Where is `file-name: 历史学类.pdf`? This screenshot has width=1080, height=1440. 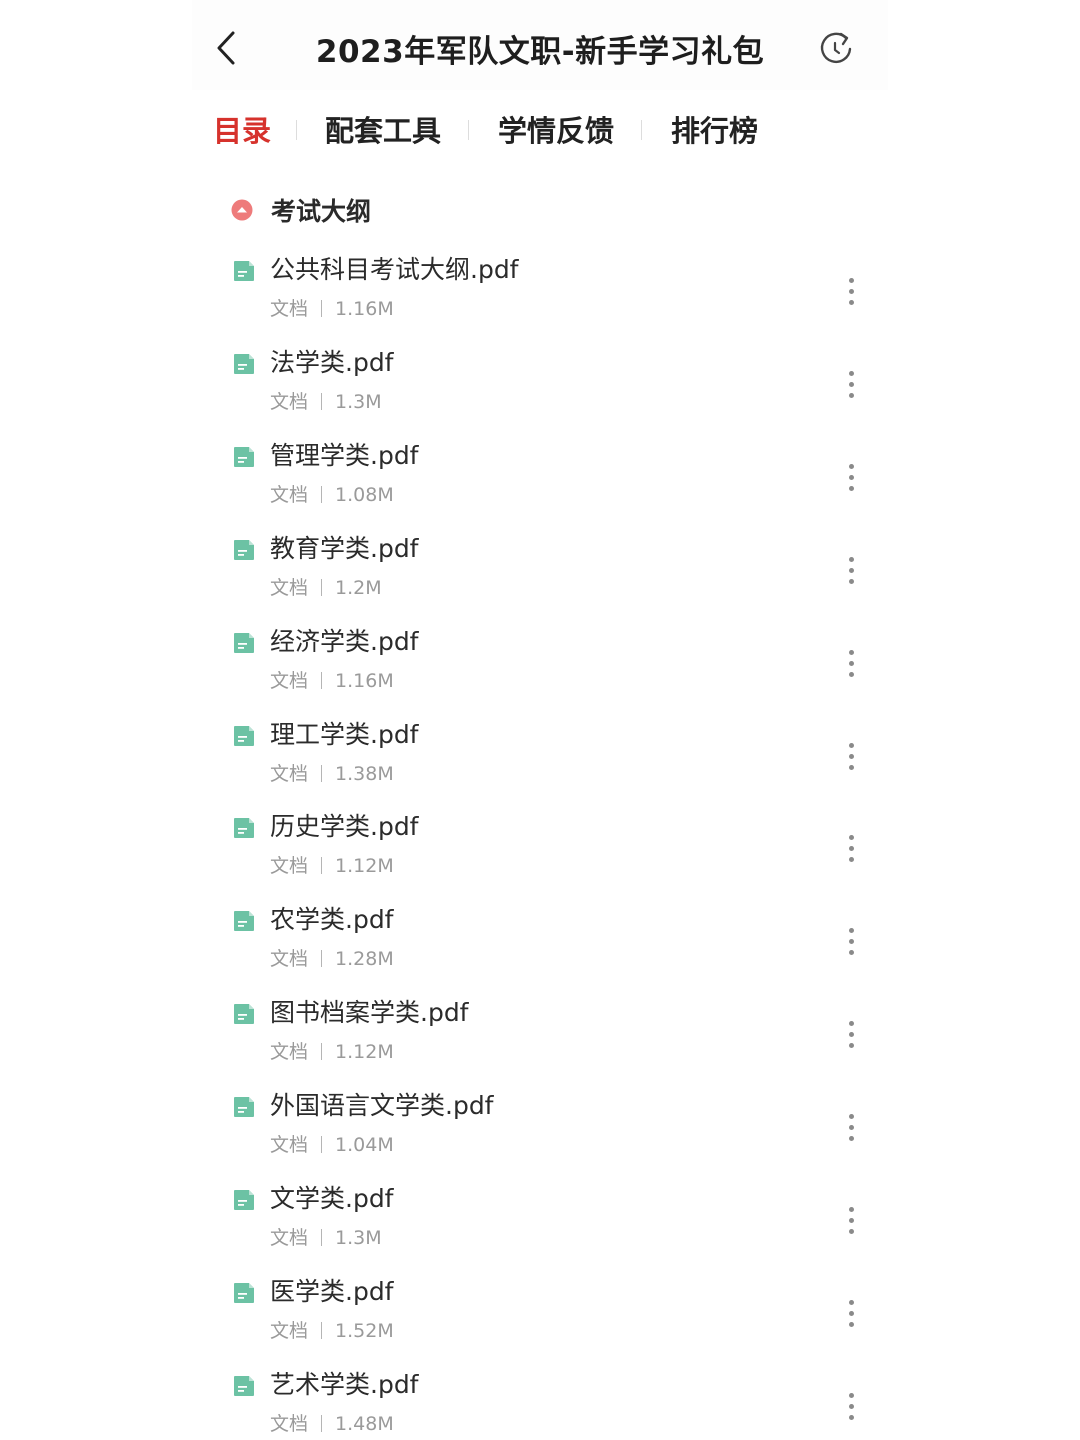 file-name: 历史学类.pdf is located at coordinates (344, 826).